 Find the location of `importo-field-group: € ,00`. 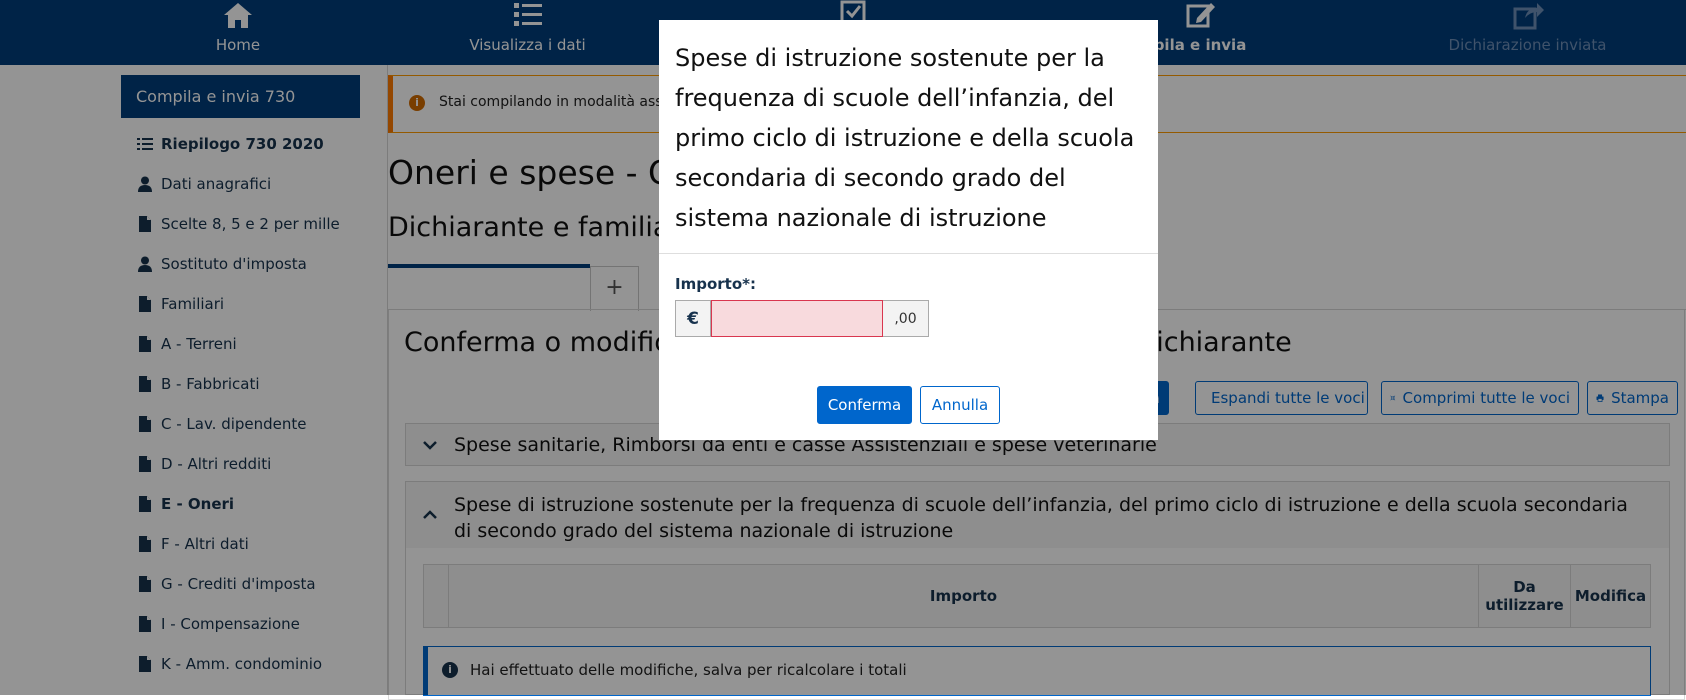

importo-field-group: € ,00 is located at coordinates (802, 318).